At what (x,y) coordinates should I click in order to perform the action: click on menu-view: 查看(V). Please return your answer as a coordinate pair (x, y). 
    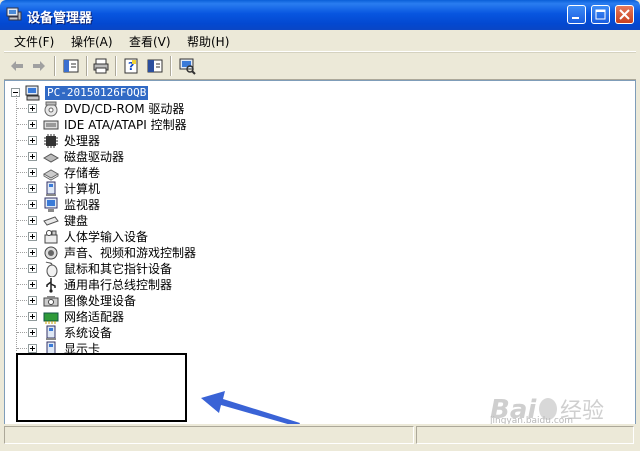
    Looking at the image, I should click on (150, 41).